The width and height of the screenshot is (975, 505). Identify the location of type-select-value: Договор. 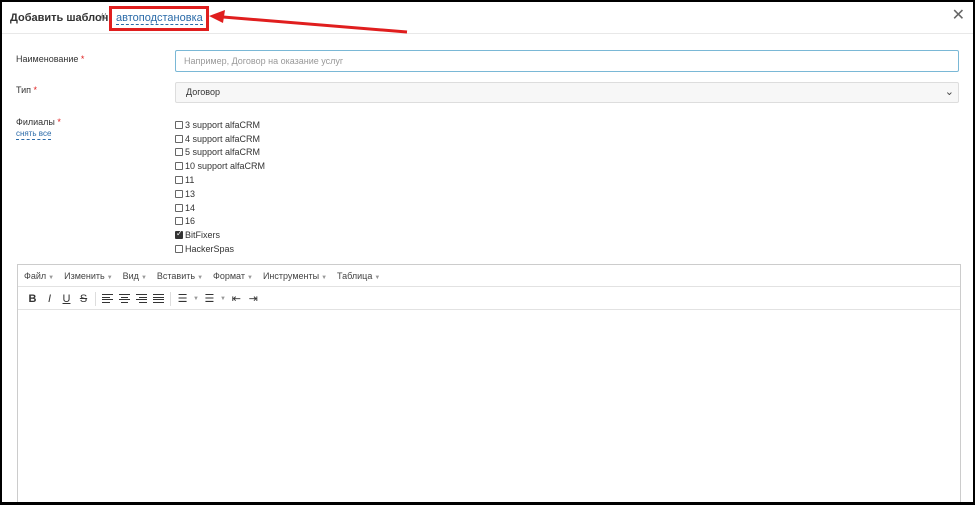
(203, 92).